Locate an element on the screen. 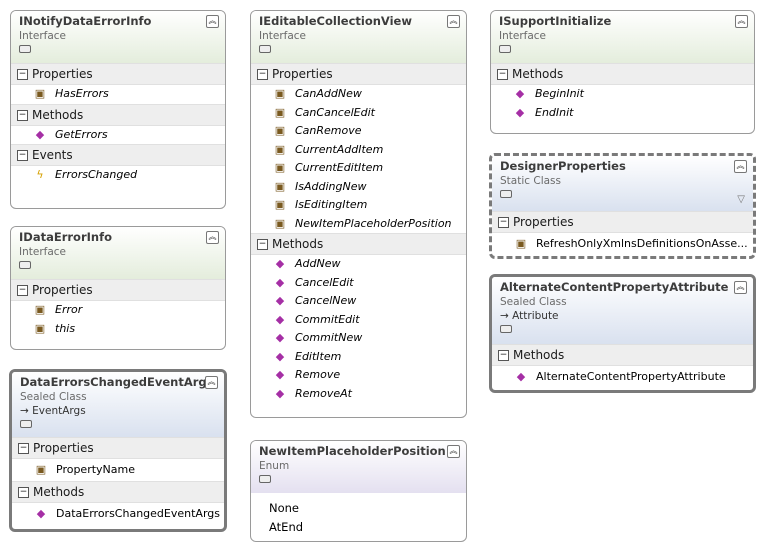 Image resolution: width=763 pixels, height=551 pixels. arrow-icon: → is located at coordinates (504, 316).